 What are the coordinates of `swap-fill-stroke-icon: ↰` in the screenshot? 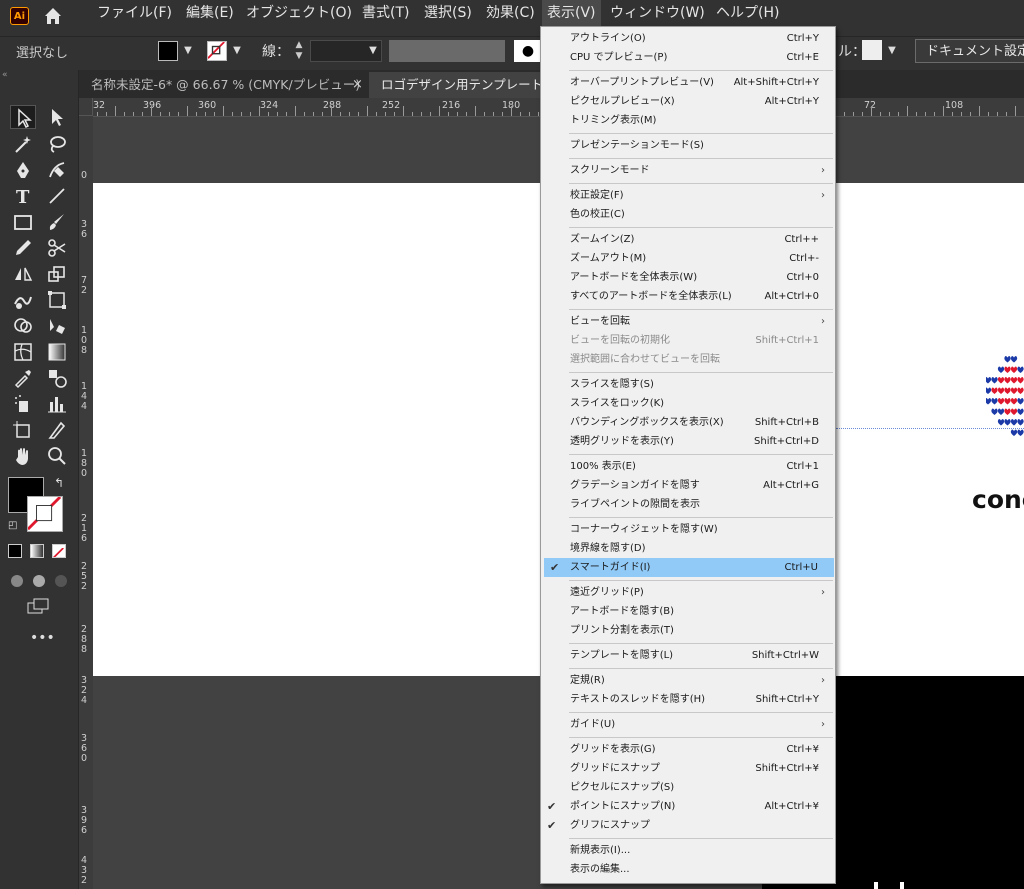 It's located at (59, 483).